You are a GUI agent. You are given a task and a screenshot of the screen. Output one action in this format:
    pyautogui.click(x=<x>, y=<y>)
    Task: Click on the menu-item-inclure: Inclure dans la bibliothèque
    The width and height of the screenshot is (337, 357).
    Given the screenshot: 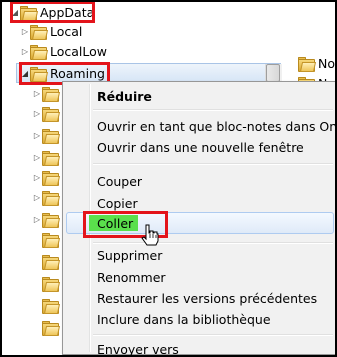 What is the action you would take?
    pyautogui.click(x=184, y=319)
    